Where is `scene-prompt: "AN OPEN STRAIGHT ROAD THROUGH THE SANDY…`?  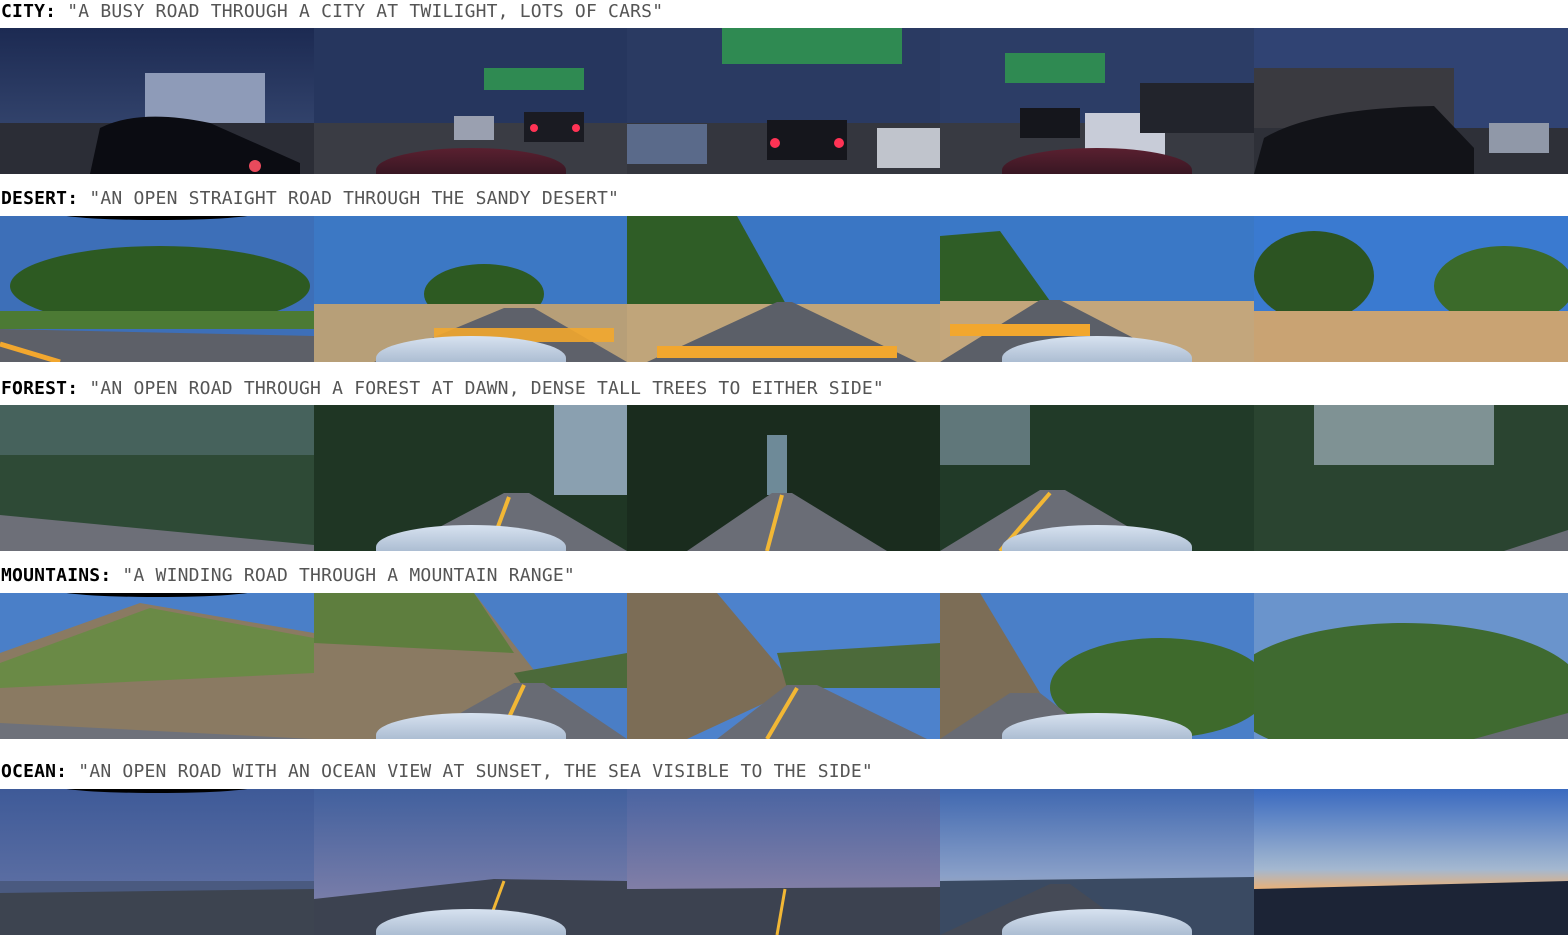
scene-prompt: "AN OPEN STRAIGHT ROAD THROUGH THE SANDY… is located at coordinates (354, 198).